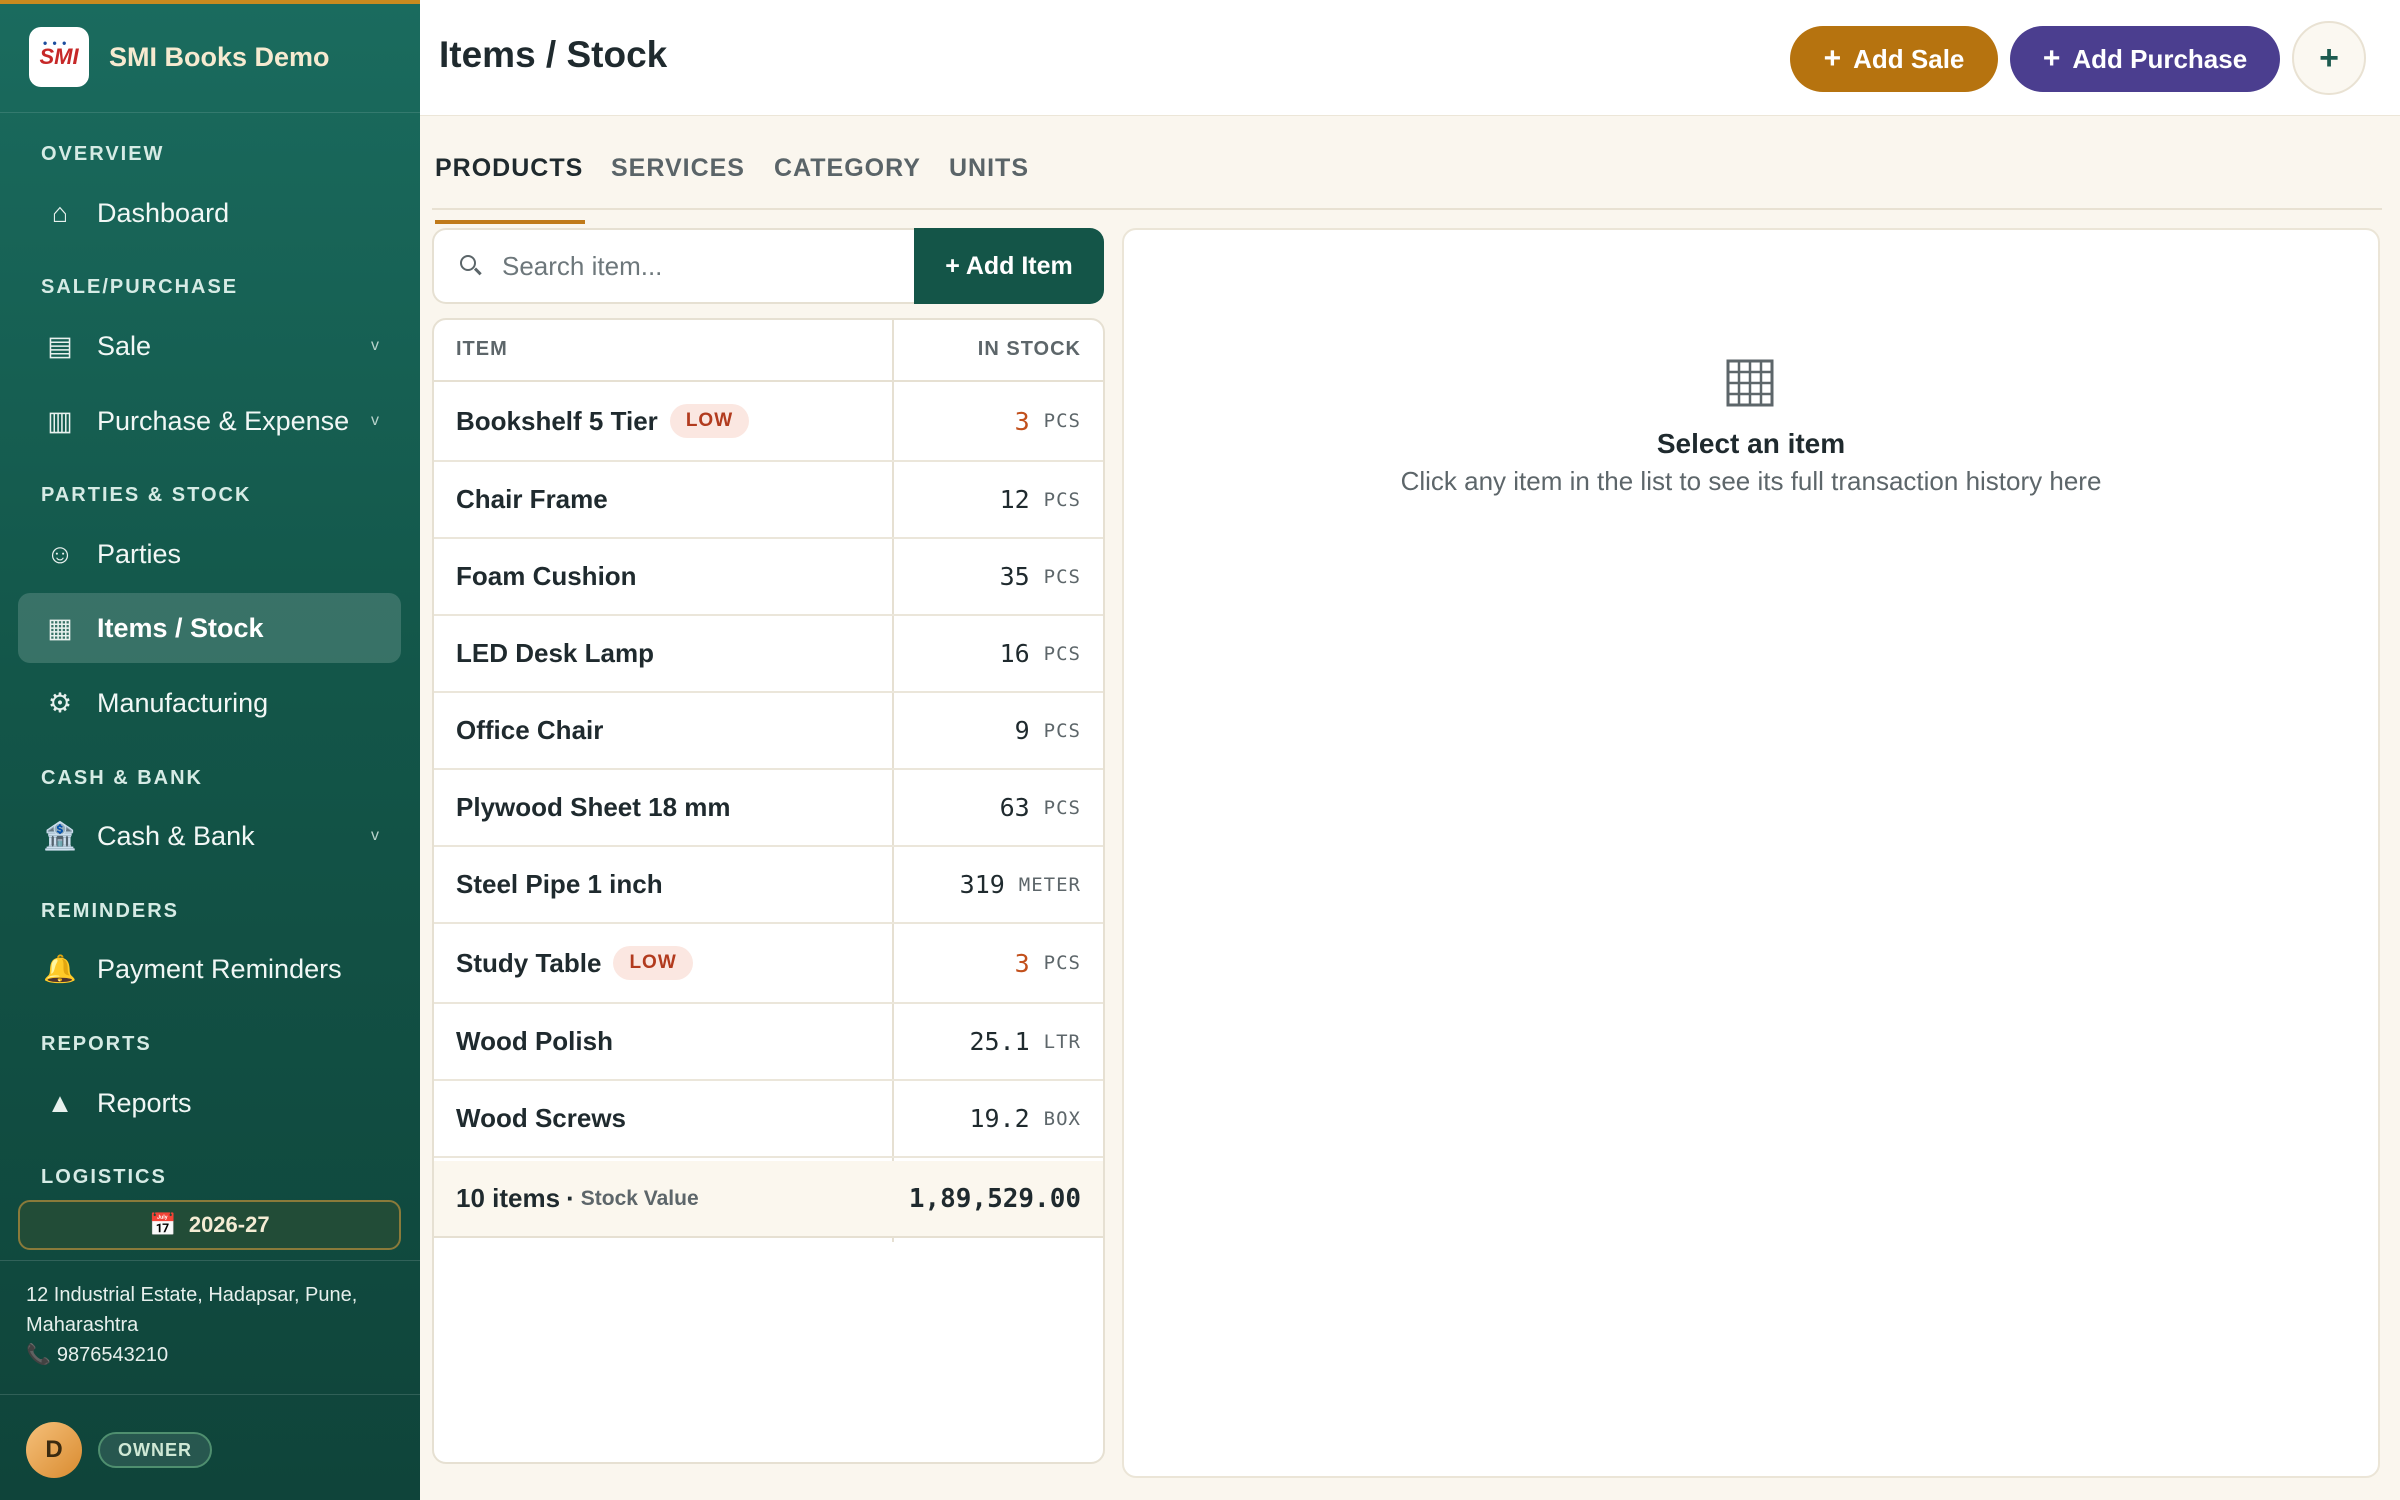 Image resolution: width=2400 pixels, height=1500 pixels. I want to click on smiley-icon: ☺, so click(60, 553).